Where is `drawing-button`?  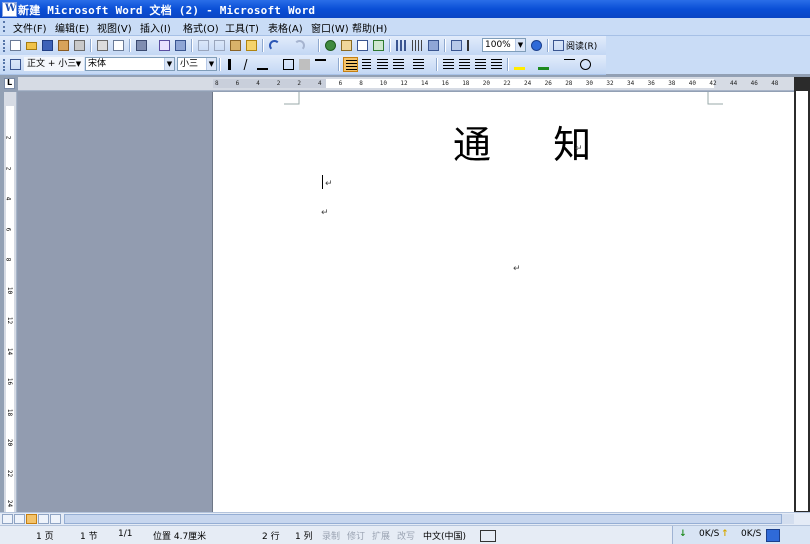
drawing-button is located at coordinates (417, 45).